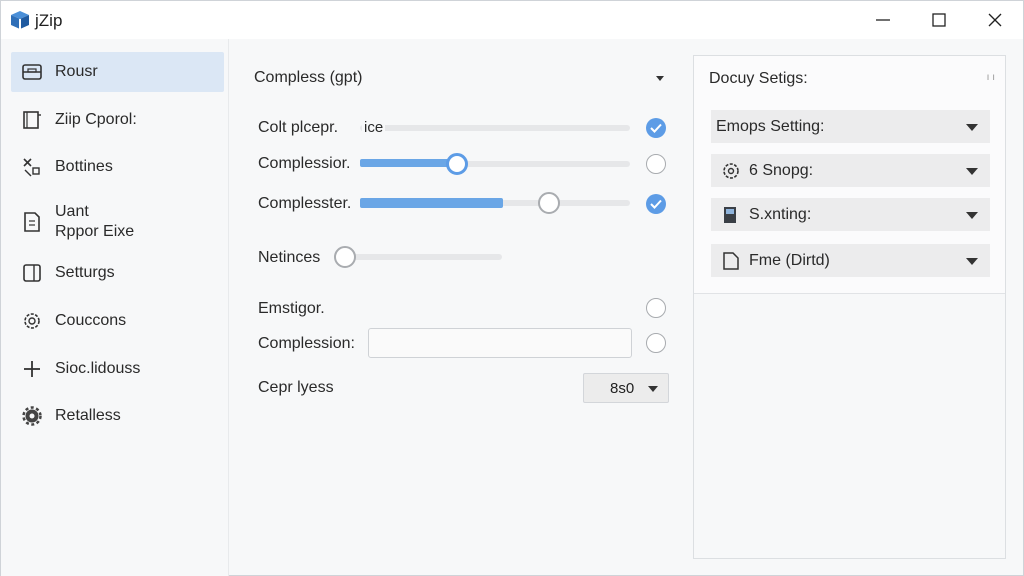 This screenshot has height=576, width=1024. Describe the element at coordinates (91, 320) in the screenshot. I see `sidebar-item-label: Couccons` at that location.